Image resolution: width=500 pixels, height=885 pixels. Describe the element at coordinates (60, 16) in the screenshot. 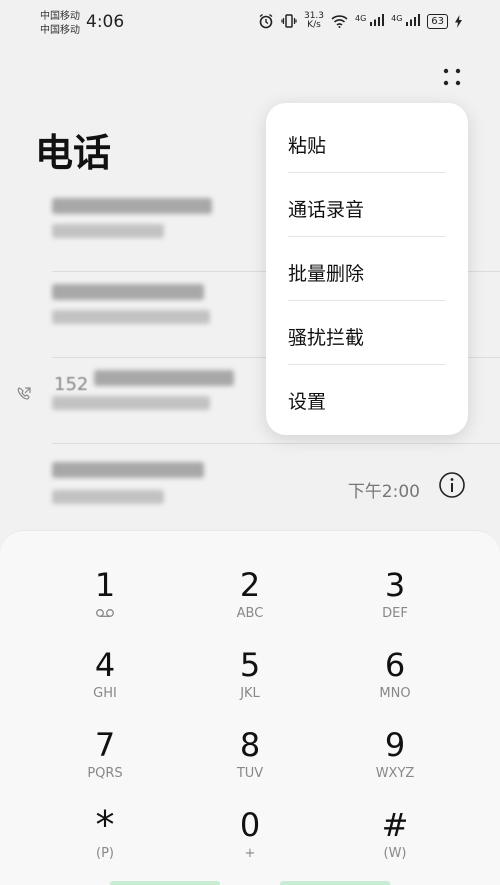

I see `carrier-1: 中国移动` at that location.